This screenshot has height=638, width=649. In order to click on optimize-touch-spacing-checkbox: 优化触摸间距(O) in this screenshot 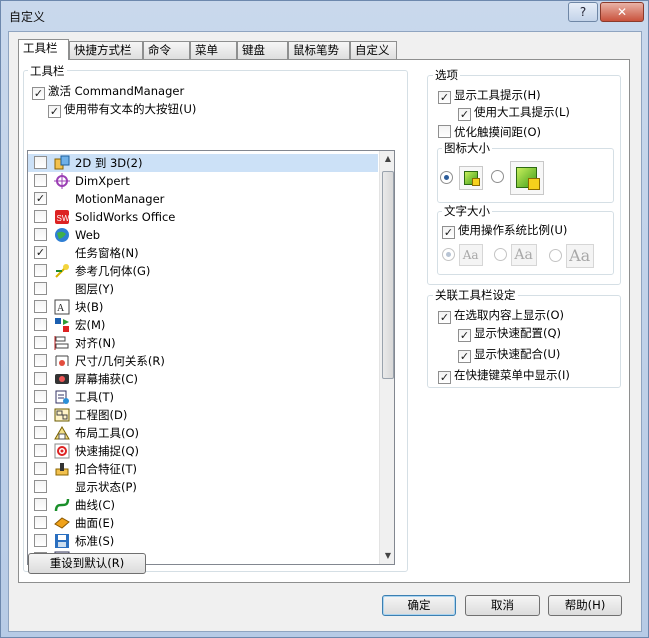, I will do `click(489, 132)`.